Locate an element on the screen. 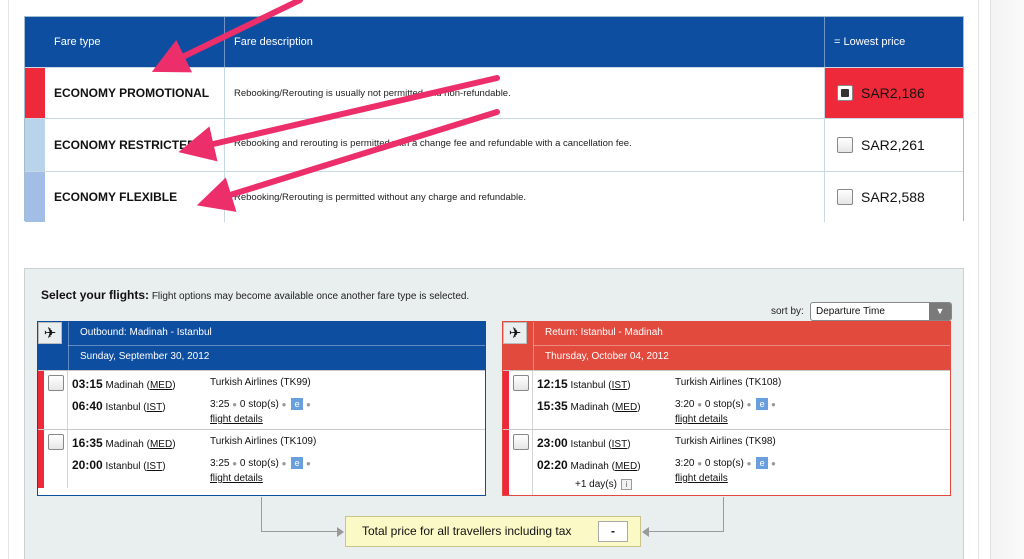 Image resolution: width=1024 pixels, height=559 pixels. page-border-right is located at coordinates (978, 279).